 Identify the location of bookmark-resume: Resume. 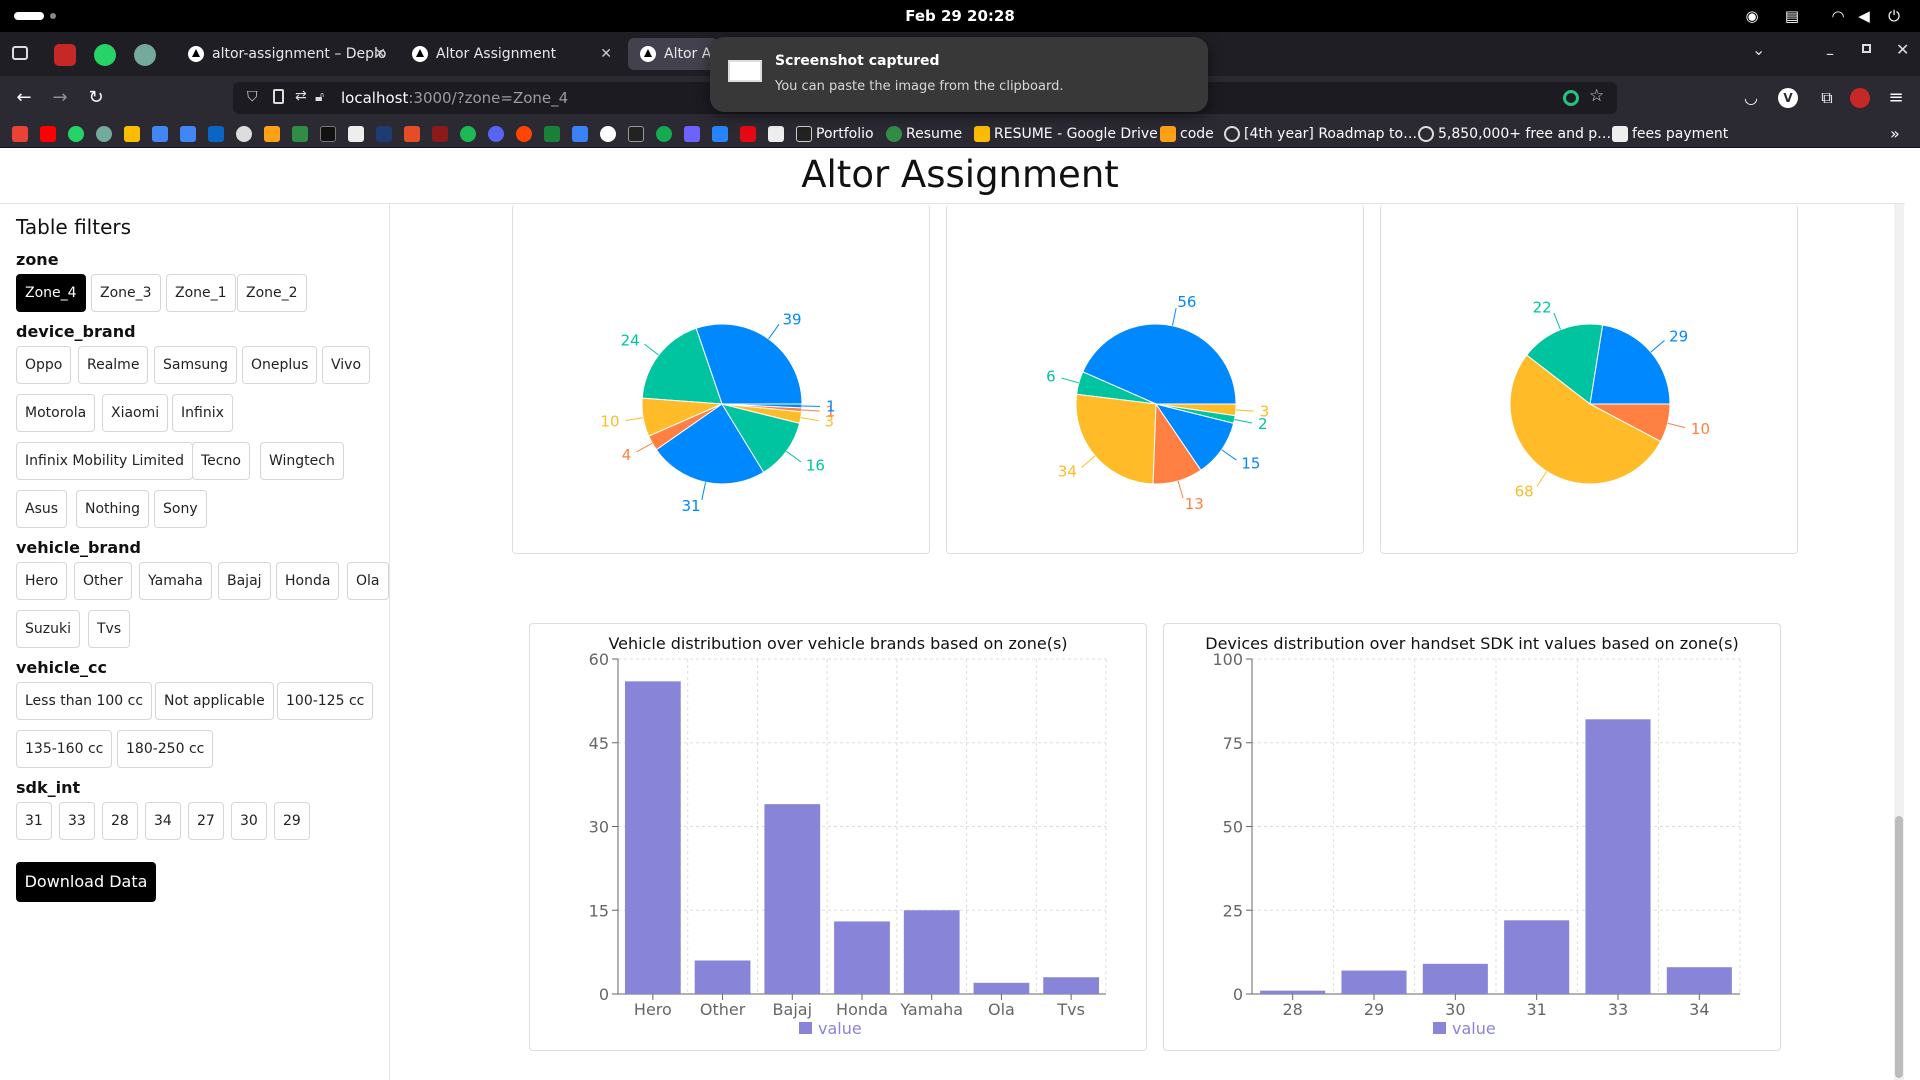
(934, 134).